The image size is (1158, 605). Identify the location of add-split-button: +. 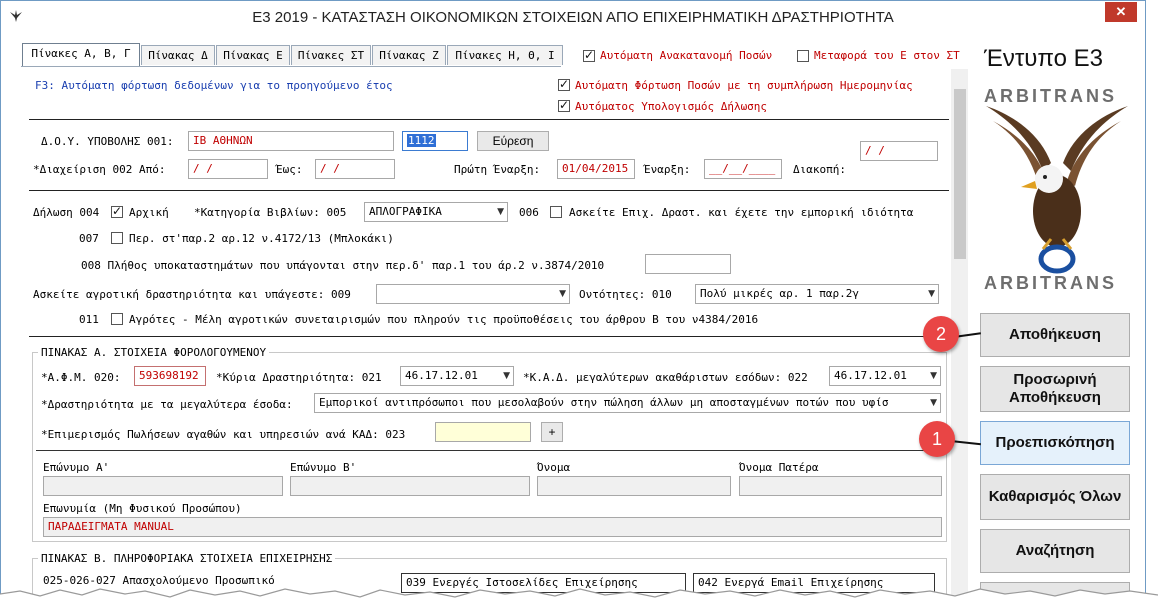
(552, 432).